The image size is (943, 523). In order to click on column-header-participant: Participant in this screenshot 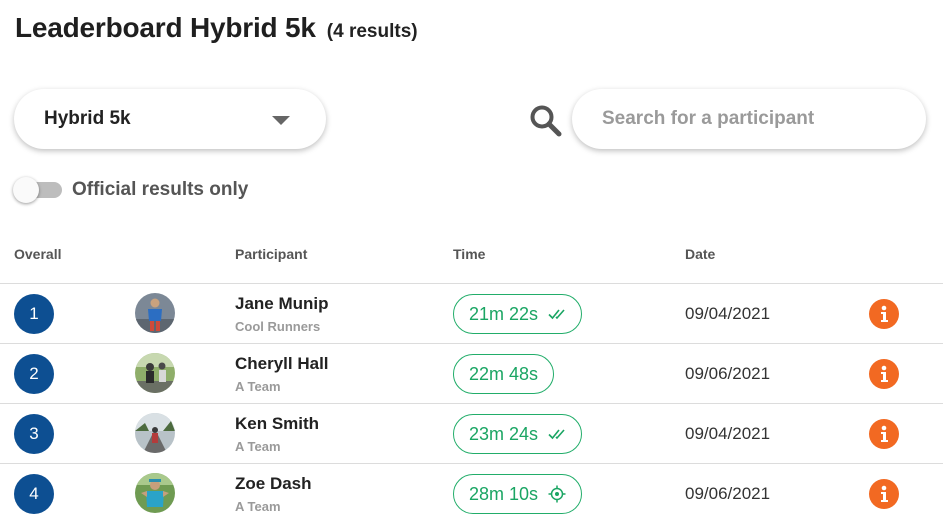, I will do `click(271, 254)`.